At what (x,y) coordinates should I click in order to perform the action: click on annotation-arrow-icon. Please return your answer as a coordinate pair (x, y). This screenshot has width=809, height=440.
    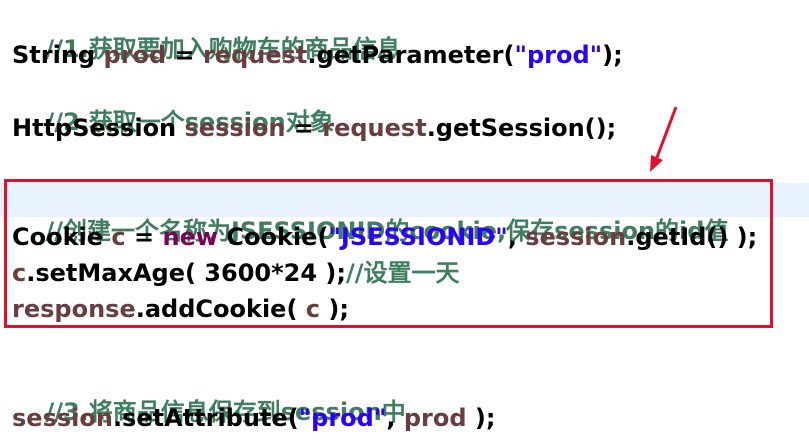
    Looking at the image, I should click on (664, 139).